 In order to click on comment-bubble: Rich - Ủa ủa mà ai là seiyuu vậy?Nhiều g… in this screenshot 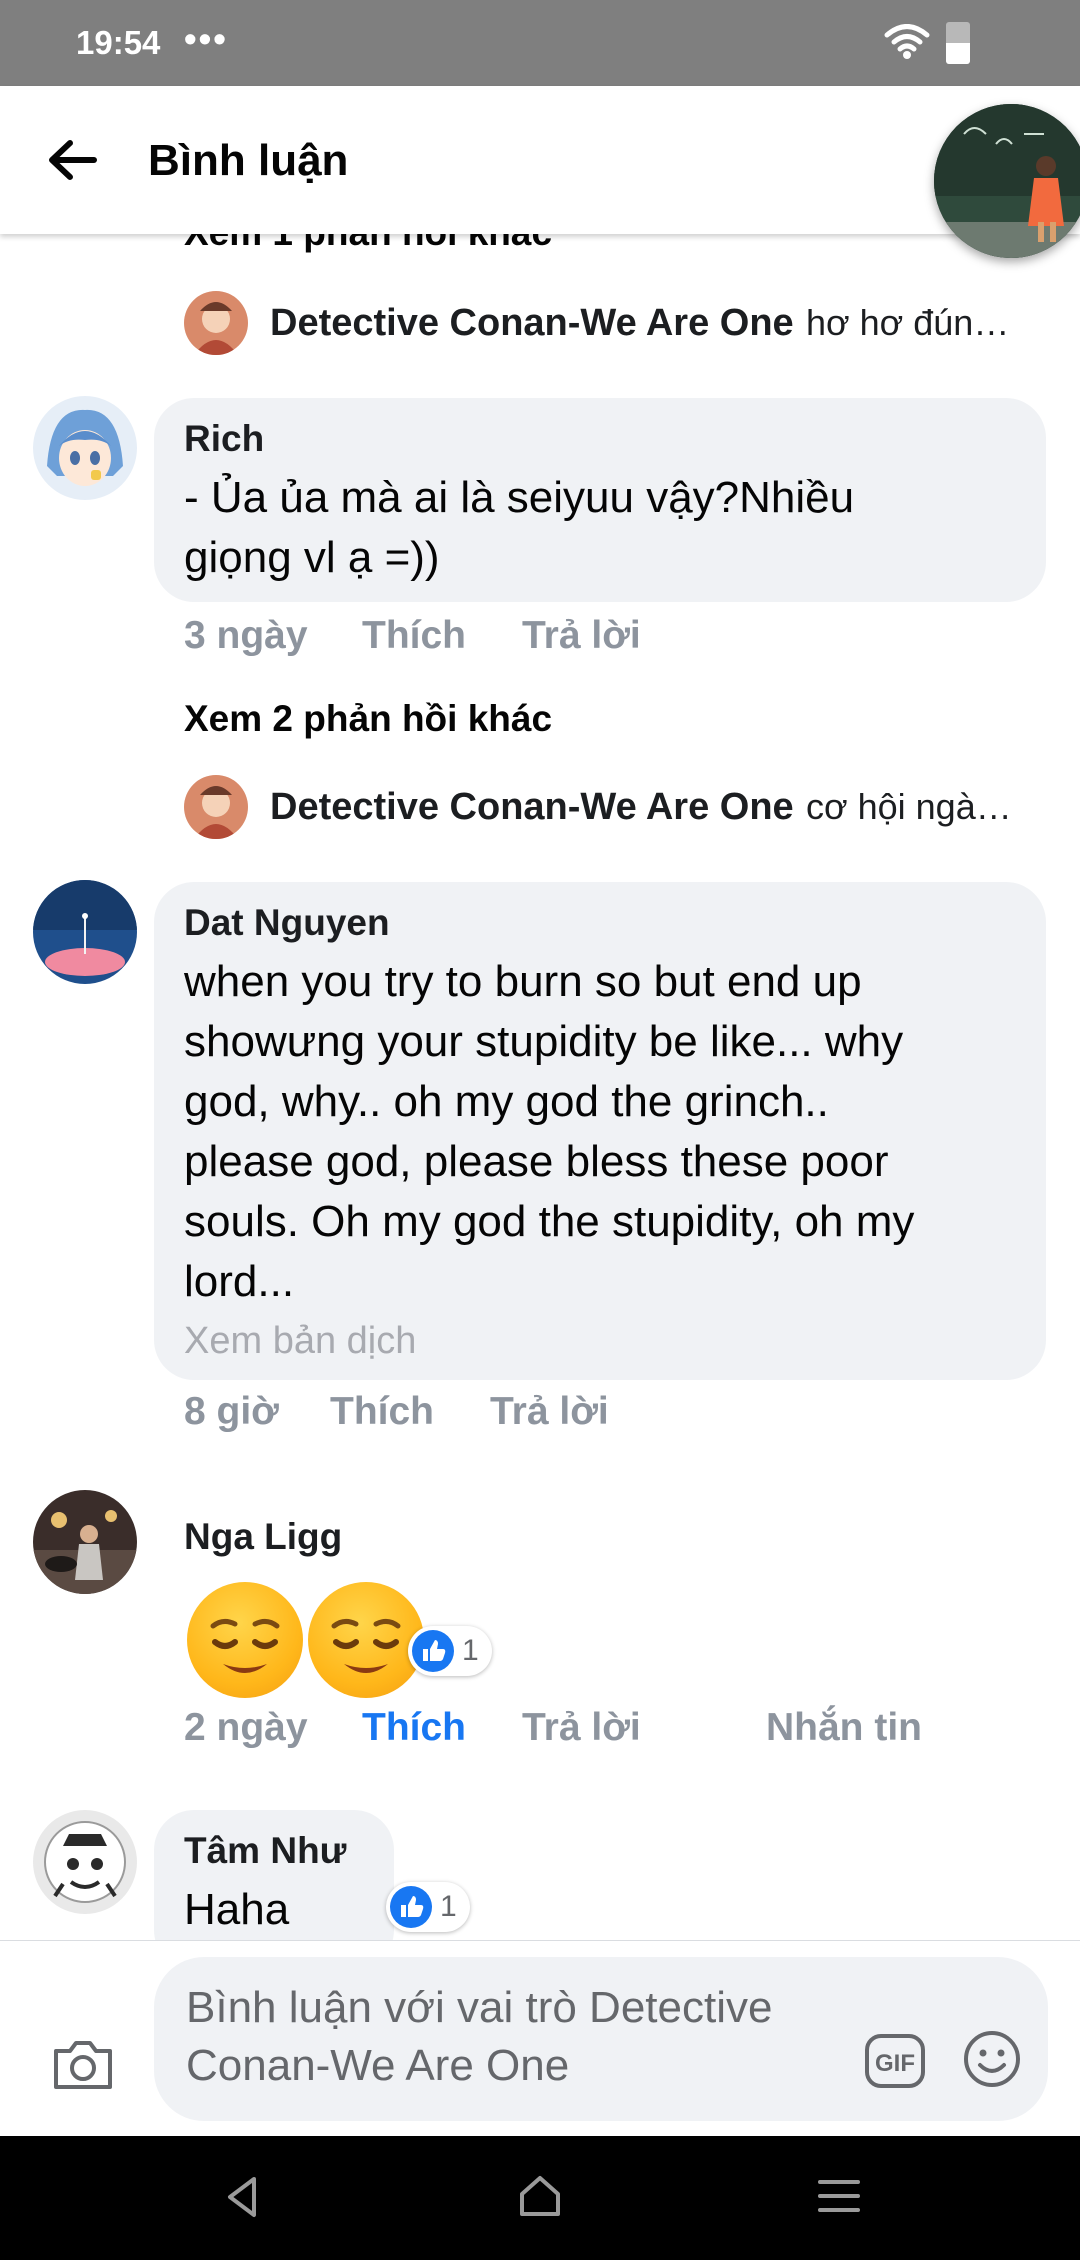, I will do `click(600, 500)`.